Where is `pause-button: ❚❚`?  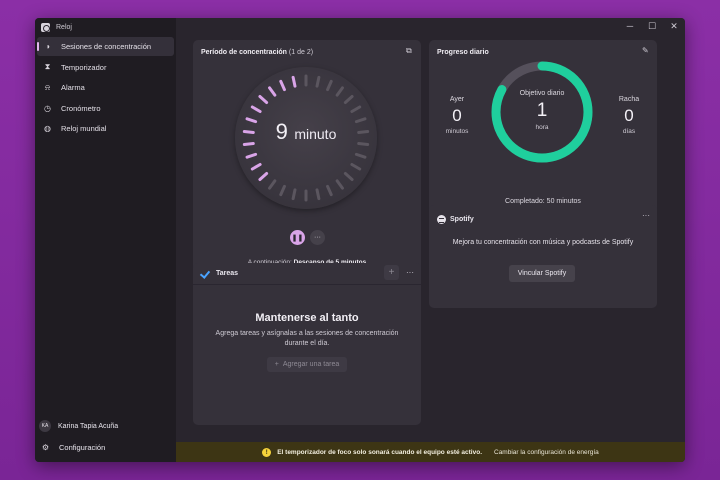
pause-button: ❚❚ is located at coordinates (297, 237).